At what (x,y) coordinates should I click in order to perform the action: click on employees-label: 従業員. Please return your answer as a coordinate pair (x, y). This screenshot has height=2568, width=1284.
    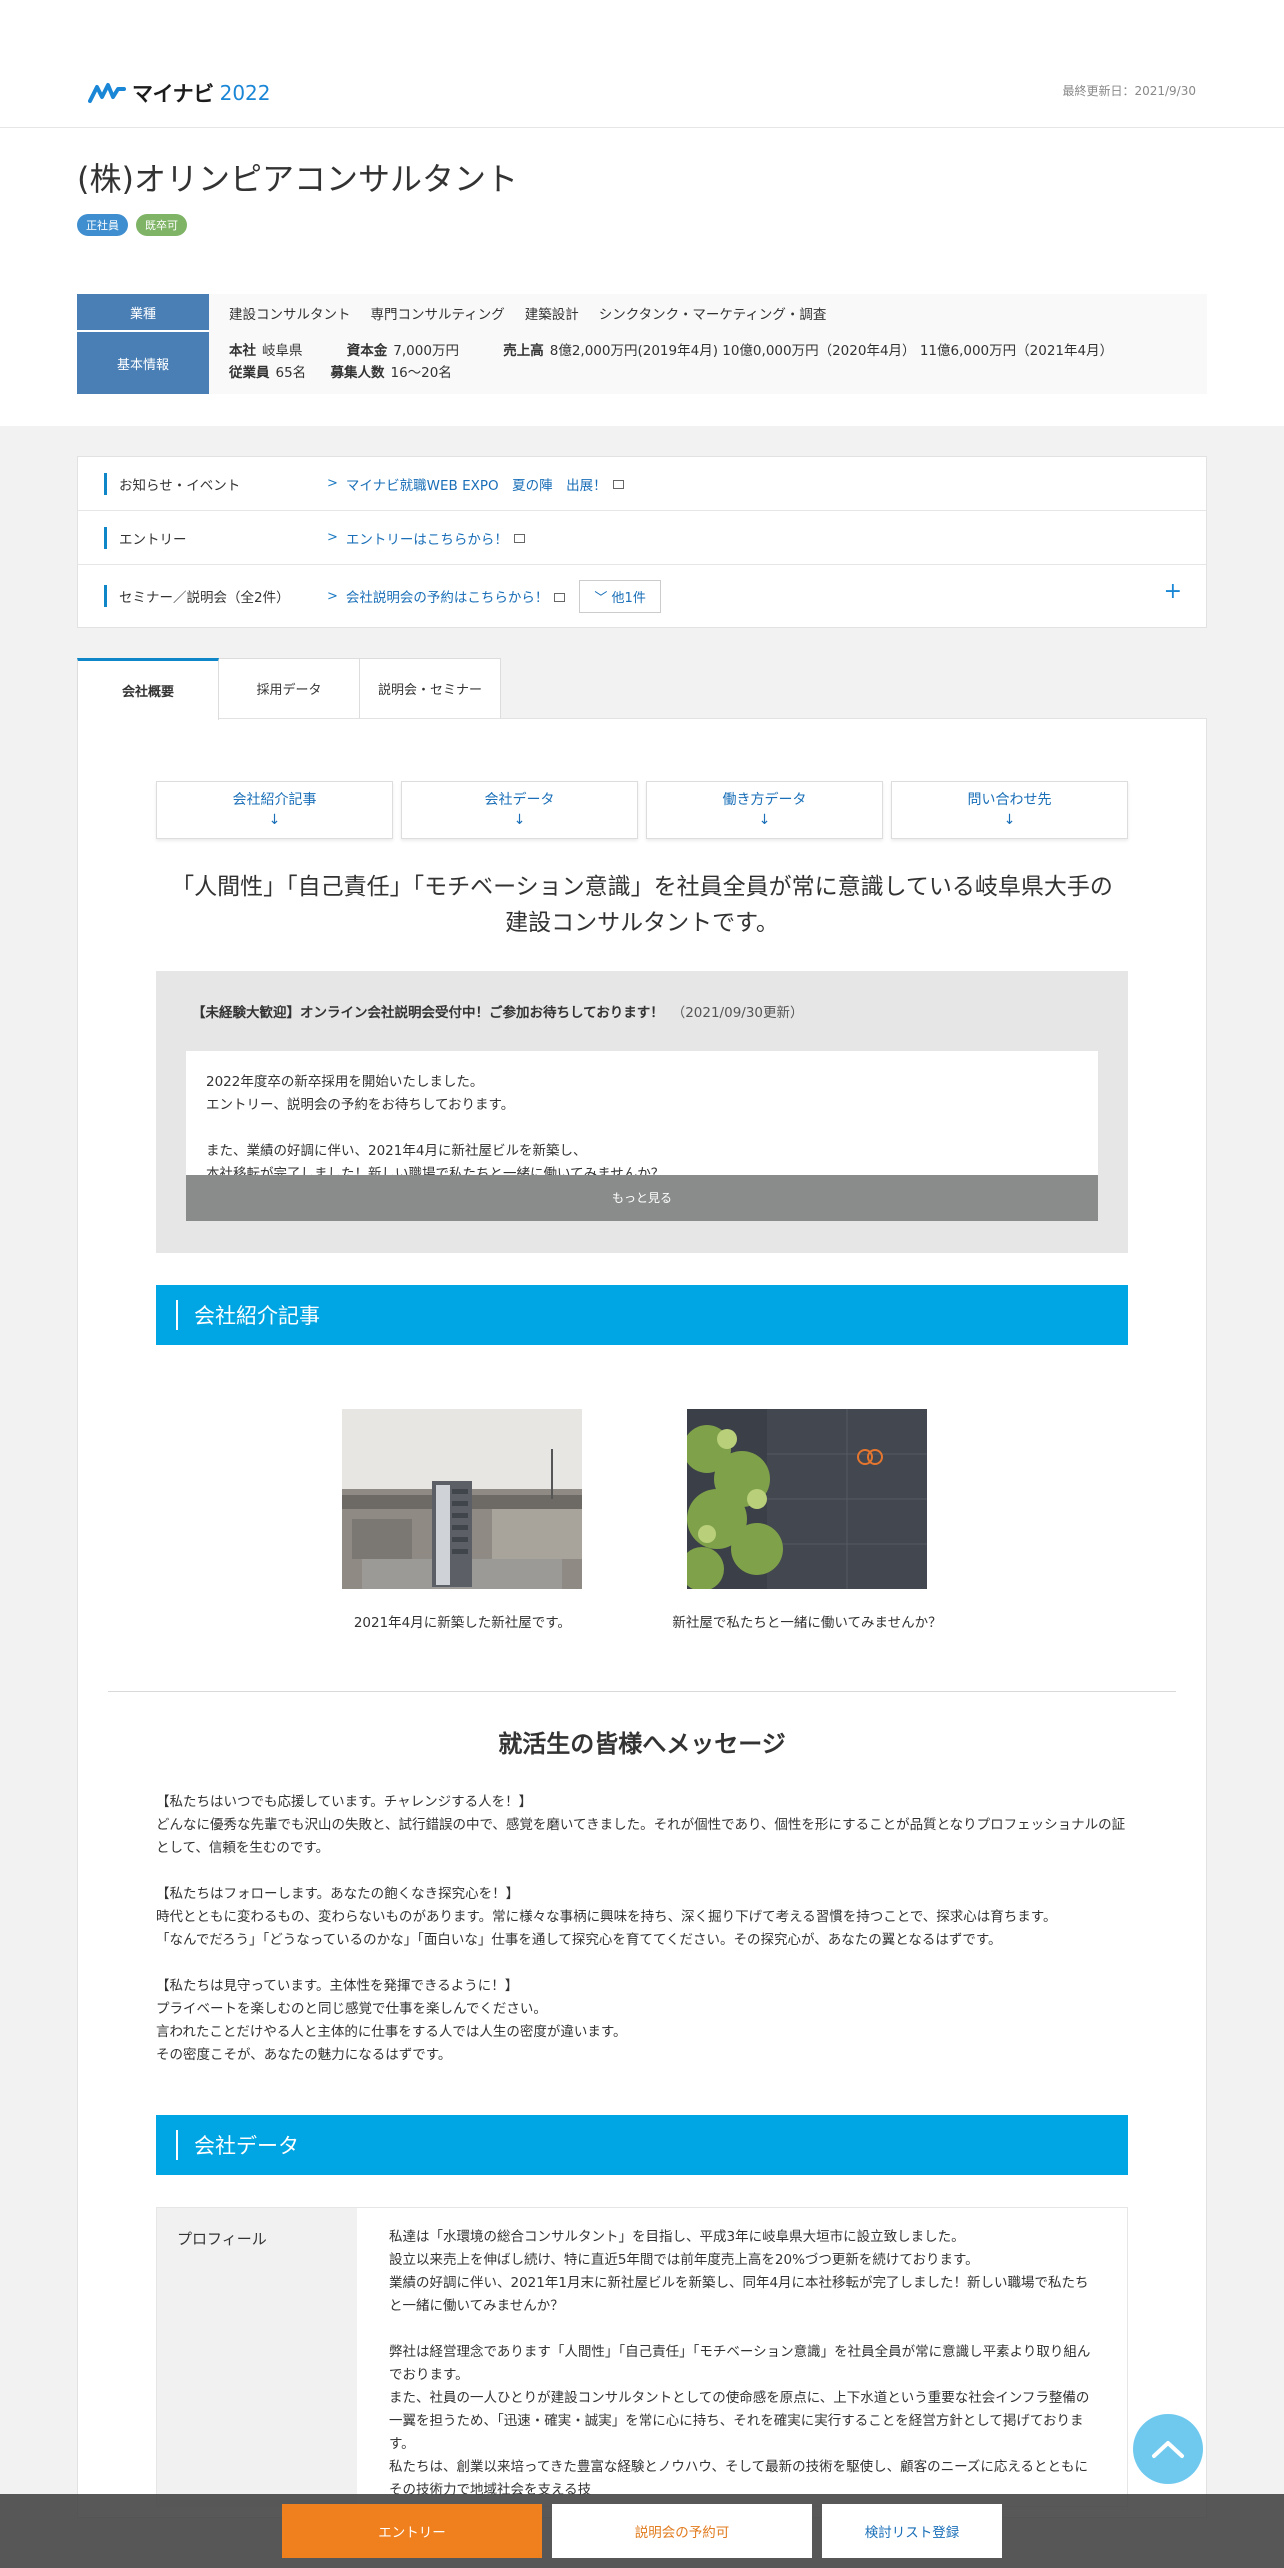
    Looking at the image, I should click on (249, 373).